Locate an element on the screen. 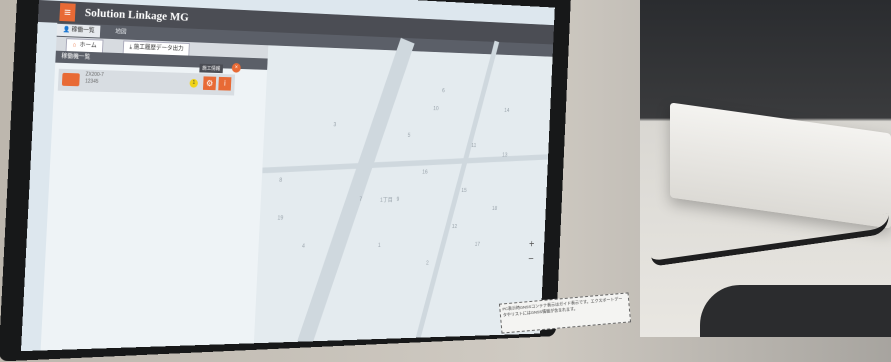 This screenshot has width=891, height=362. nav-item-operation-list: 👤 稼働一覧 is located at coordinates (78, 30).